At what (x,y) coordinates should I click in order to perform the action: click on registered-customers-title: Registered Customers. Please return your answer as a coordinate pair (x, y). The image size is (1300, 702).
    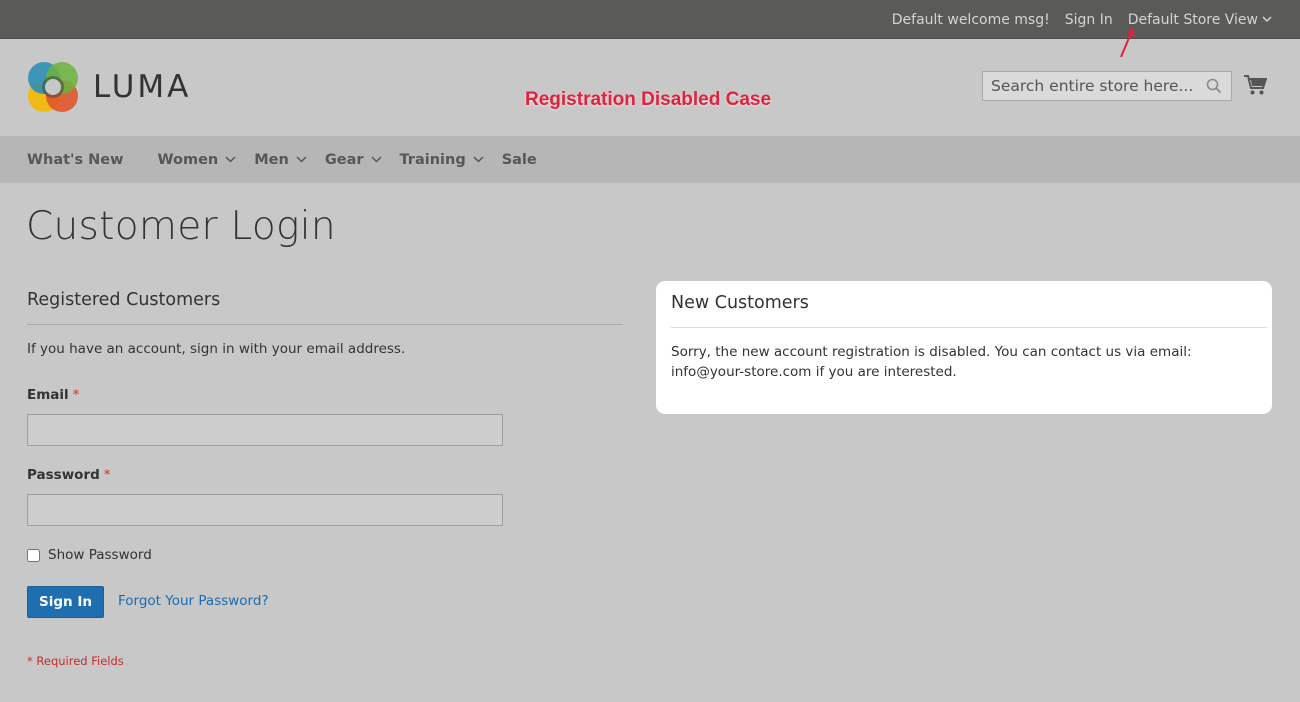
    Looking at the image, I should click on (325, 307).